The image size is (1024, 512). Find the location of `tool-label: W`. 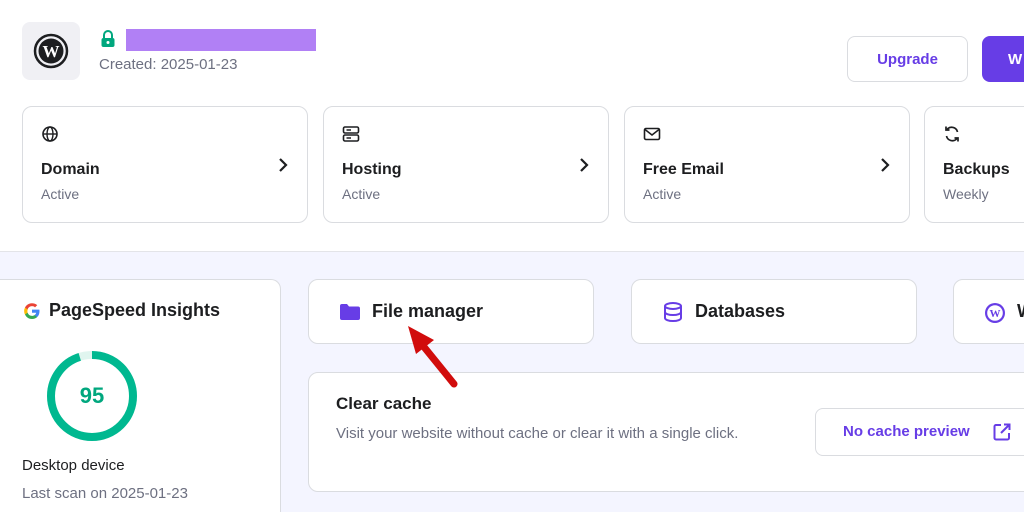

tool-label: W is located at coordinates (1020, 311).